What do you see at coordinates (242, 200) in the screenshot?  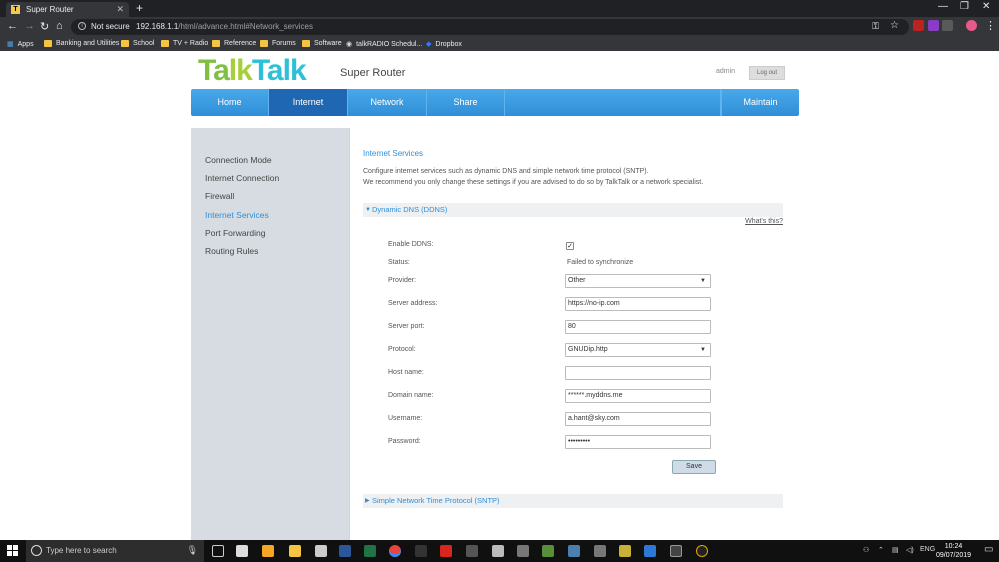 I see `sidebar-item-firewall: Firewall` at bounding box center [242, 200].